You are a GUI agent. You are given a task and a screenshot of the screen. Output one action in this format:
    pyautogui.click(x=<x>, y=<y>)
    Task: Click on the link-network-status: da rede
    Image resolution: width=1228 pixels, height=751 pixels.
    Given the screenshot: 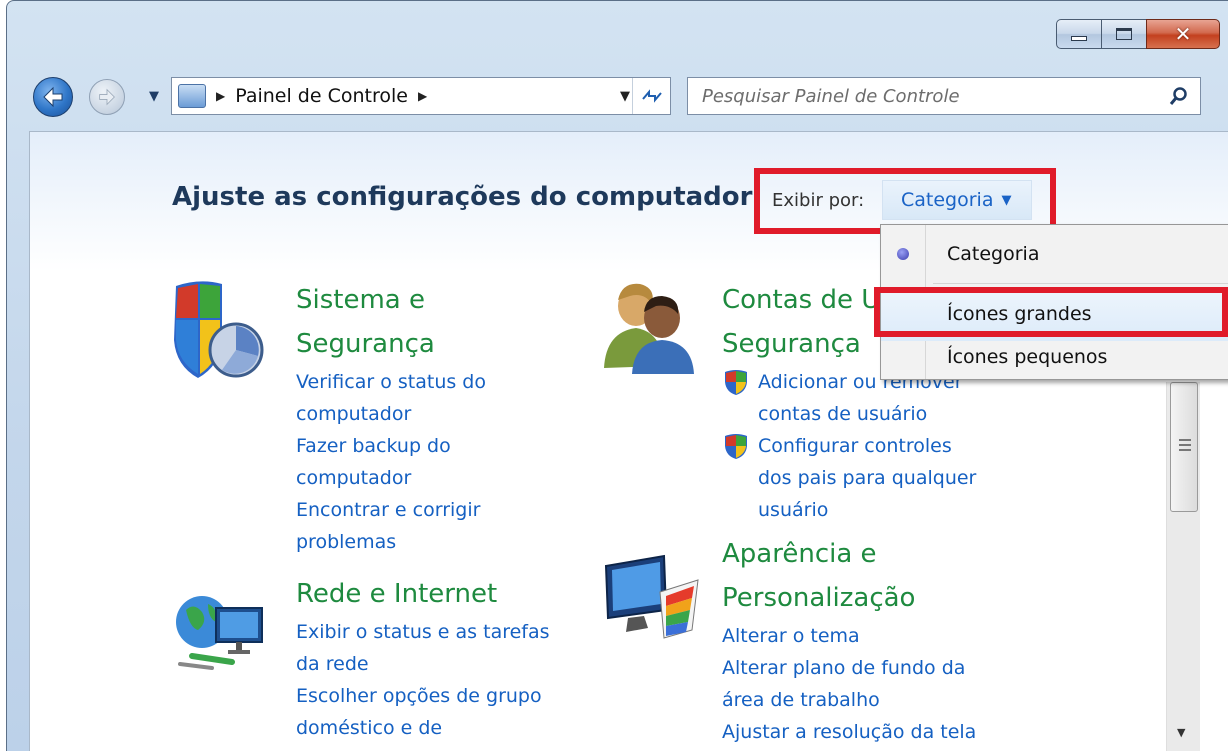 What is the action you would take?
    pyautogui.click(x=456, y=664)
    